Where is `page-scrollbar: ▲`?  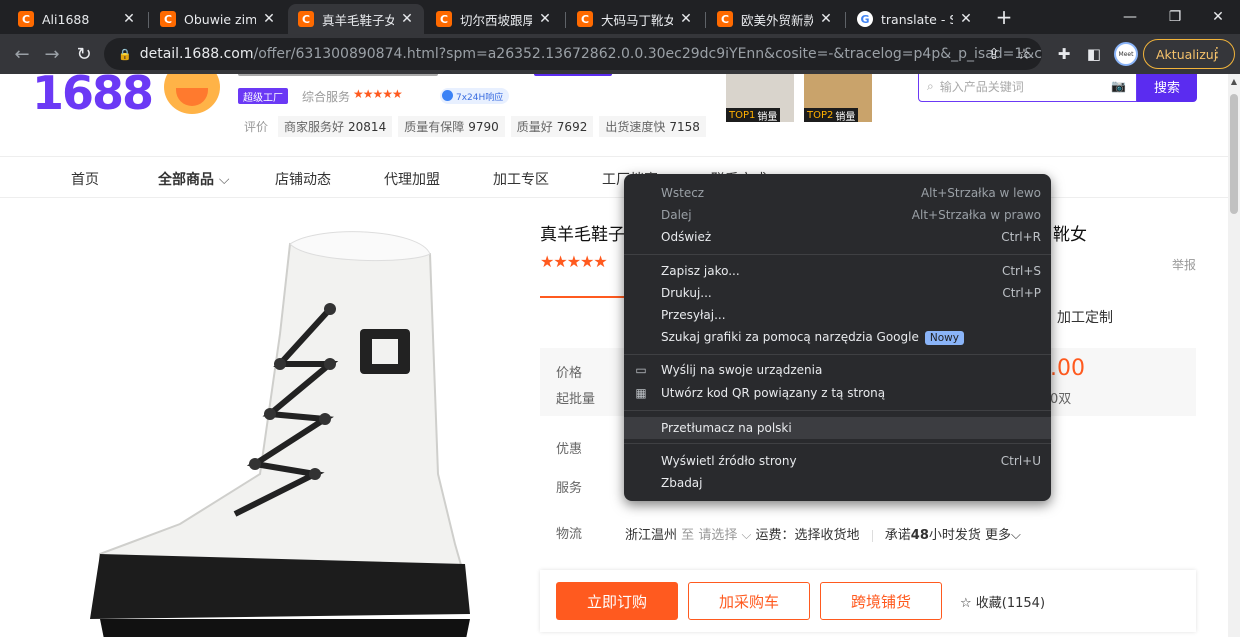 page-scrollbar: ▲ is located at coordinates (1234, 355).